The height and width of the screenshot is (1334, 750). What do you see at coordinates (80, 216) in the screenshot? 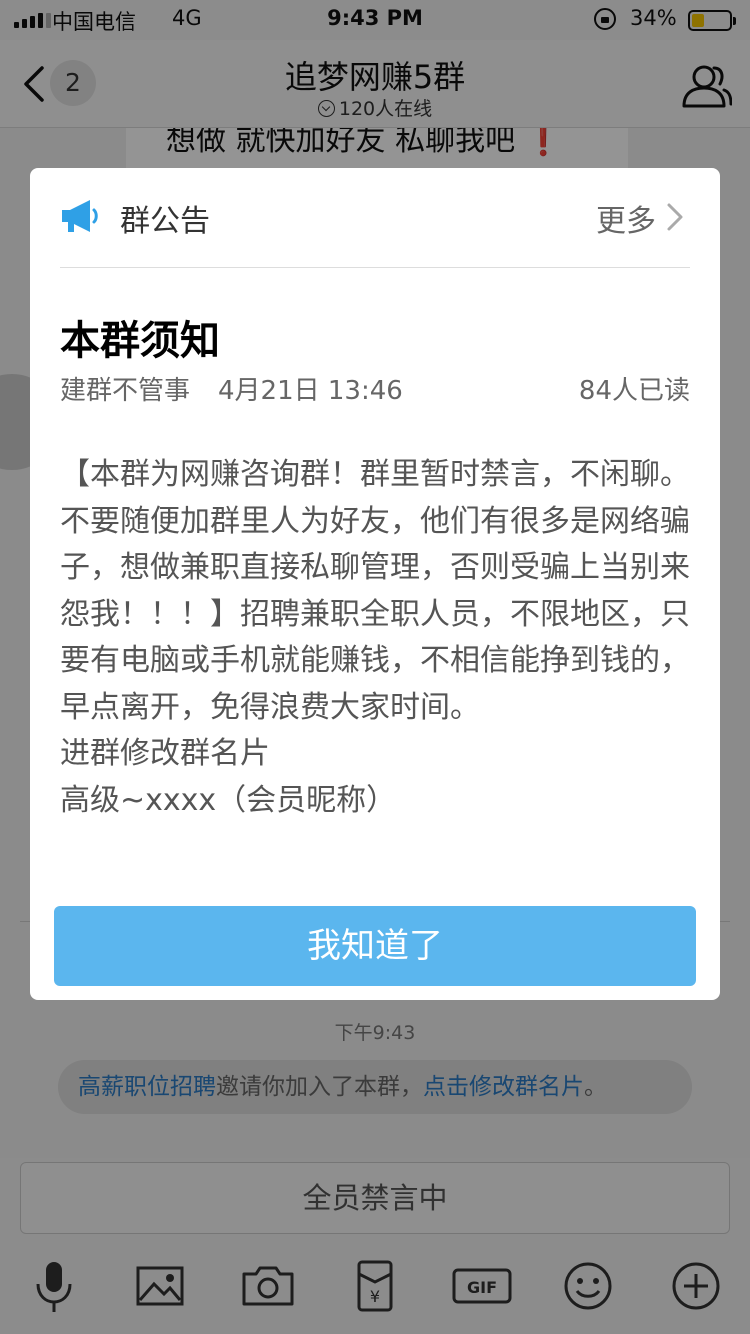
I see `megaphone-icon` at bounding box center [80, 216].